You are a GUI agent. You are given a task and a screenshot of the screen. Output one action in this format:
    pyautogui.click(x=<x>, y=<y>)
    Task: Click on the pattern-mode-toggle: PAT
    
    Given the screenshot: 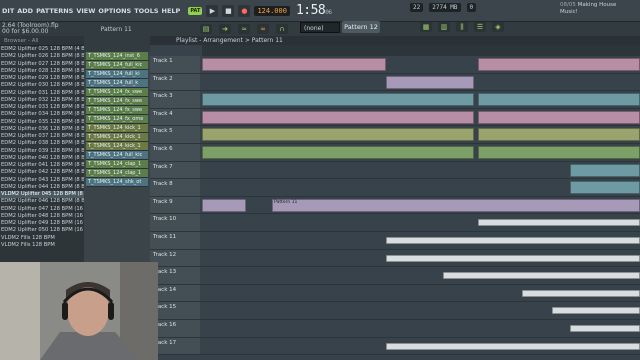 What is the action you would take?
    pyautogui.click(x=195, y=10)
    